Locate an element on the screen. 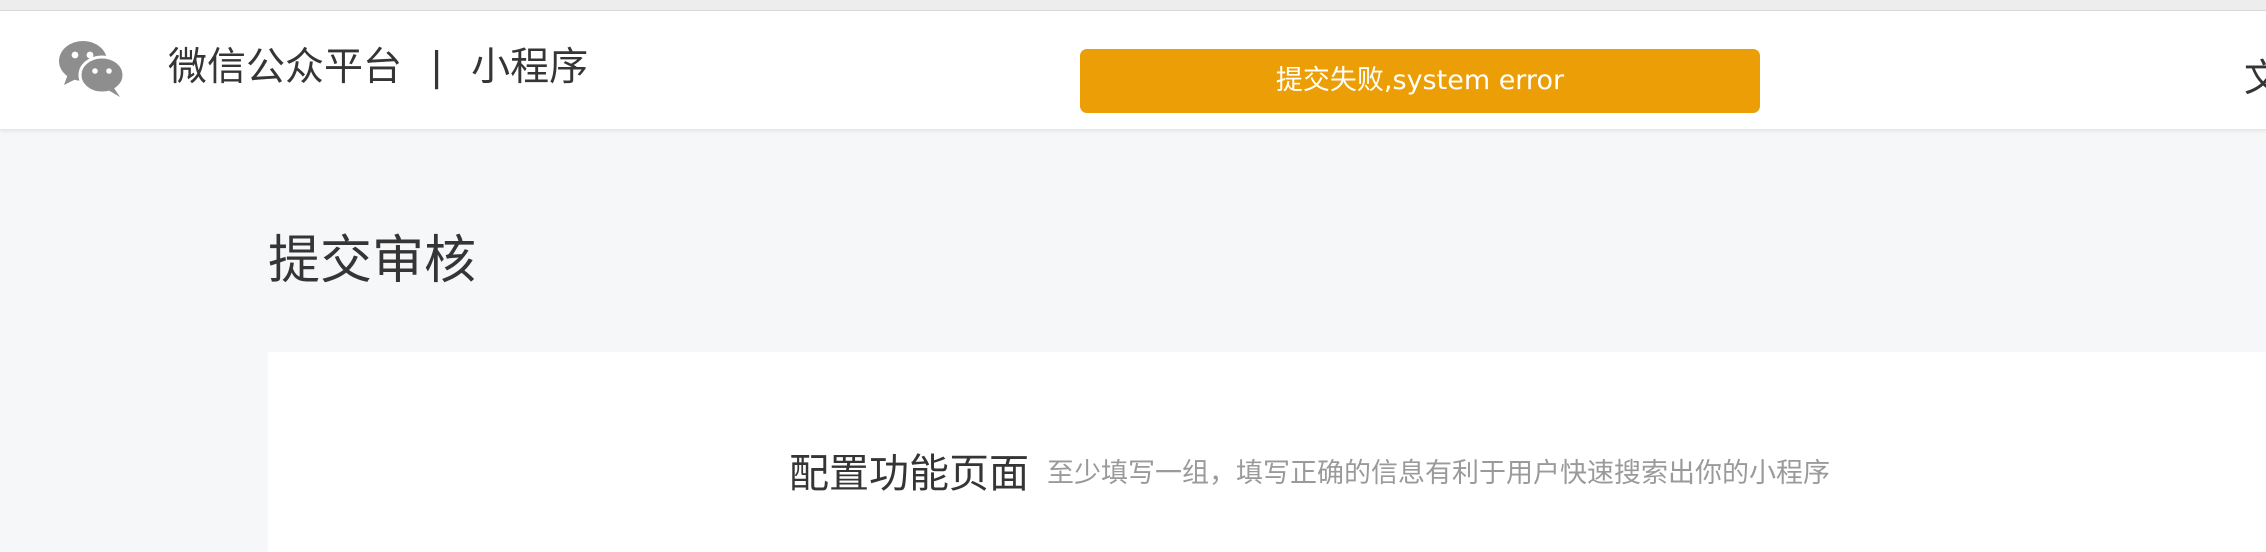 This screenshot has height=552, width=2266. browser-top-edge is located at coordinates (1133, 5).